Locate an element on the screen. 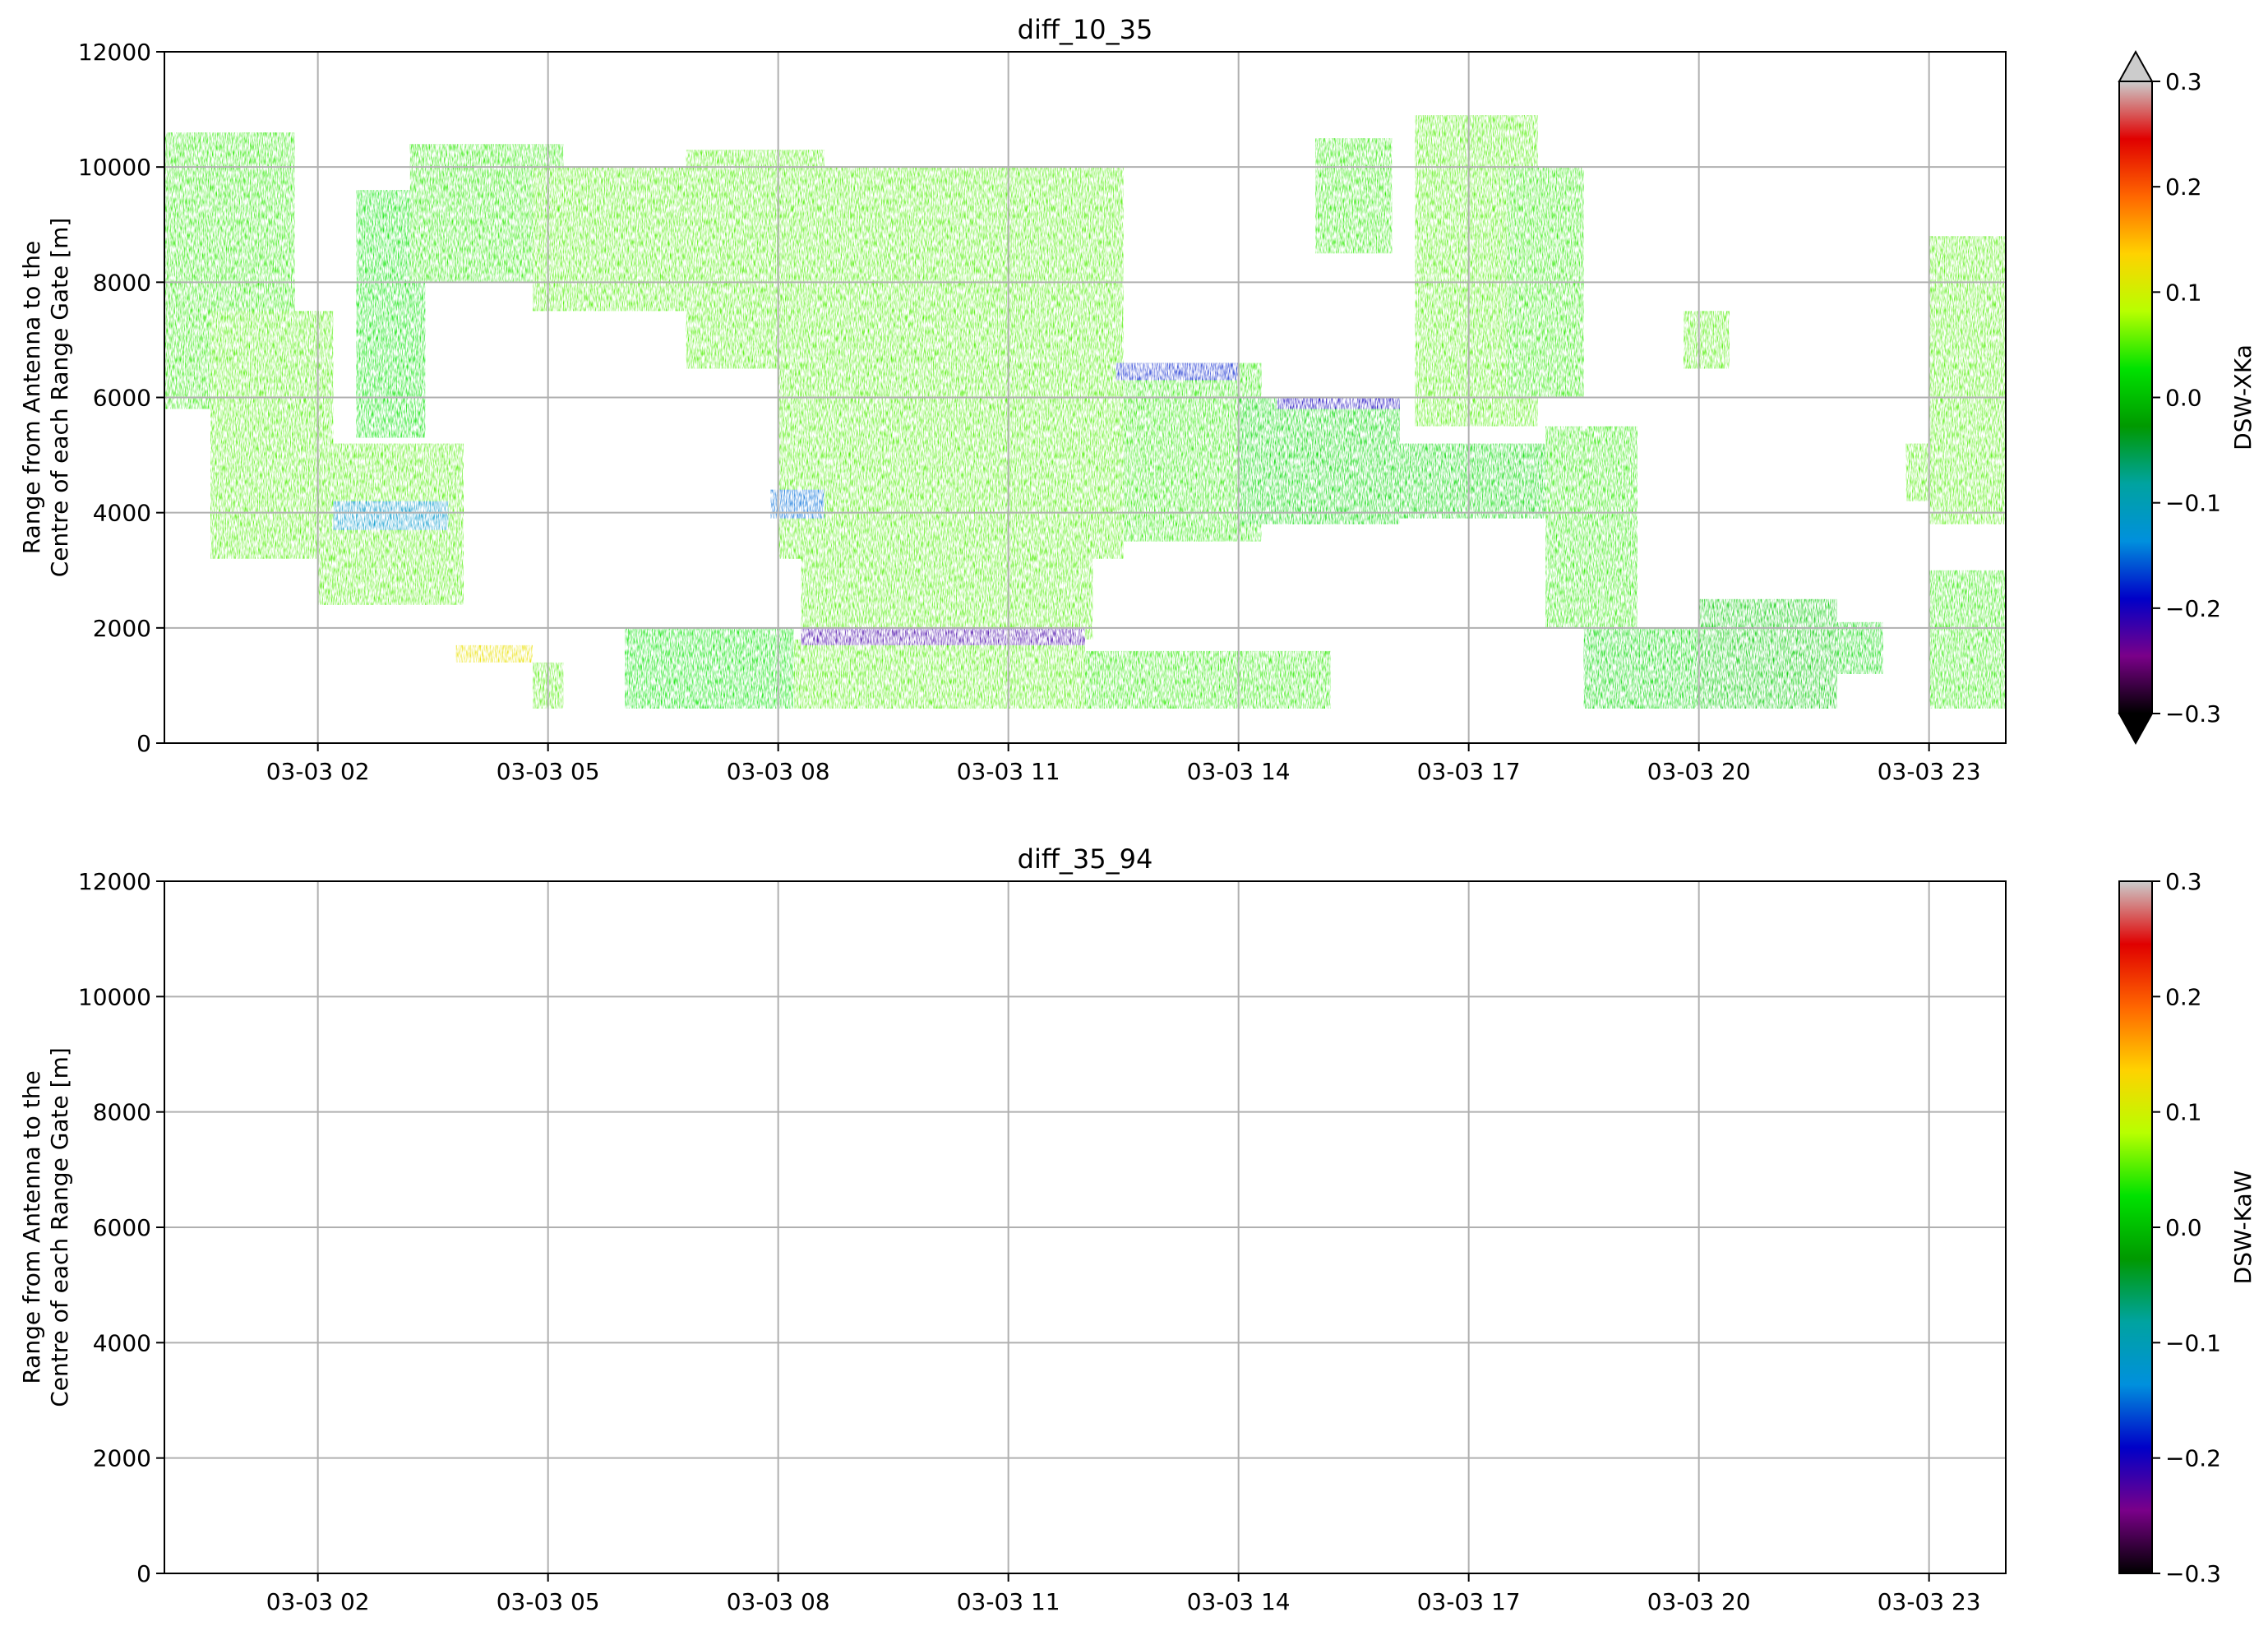  panel-title: diff_35_94 is located at coordinates (1085, 859).